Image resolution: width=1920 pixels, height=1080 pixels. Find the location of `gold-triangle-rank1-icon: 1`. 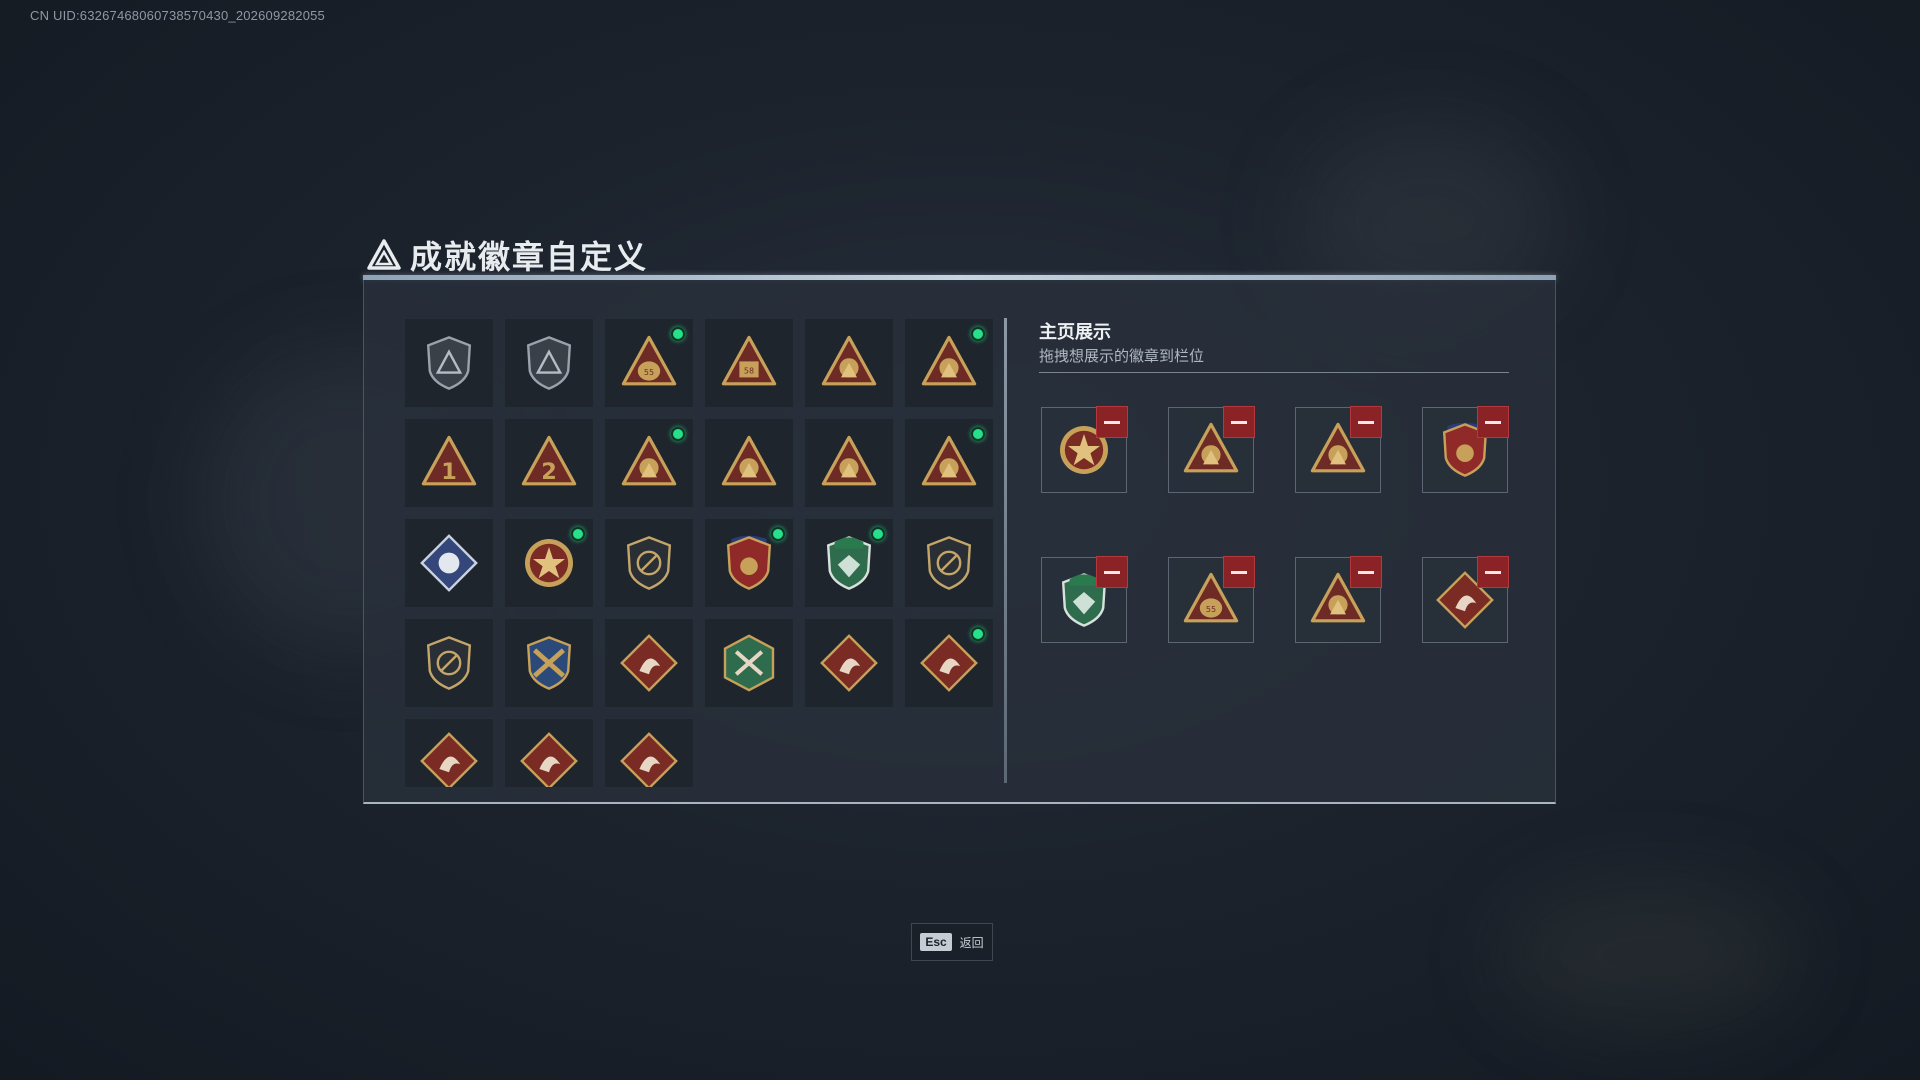

gold-triangle-rank1-icon: 1 is located at coordinates (449, 460).